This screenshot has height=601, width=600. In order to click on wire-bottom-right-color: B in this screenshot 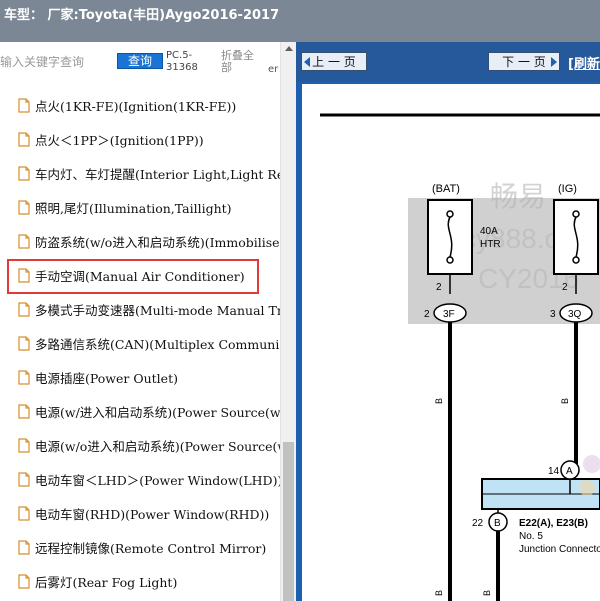, I will do `click(487, 593)`.